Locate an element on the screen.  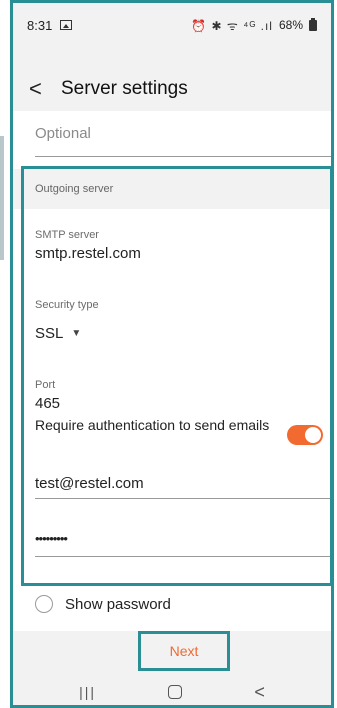
smtp-server-value: smtp.restel.com is located at coordinates (183, 253).